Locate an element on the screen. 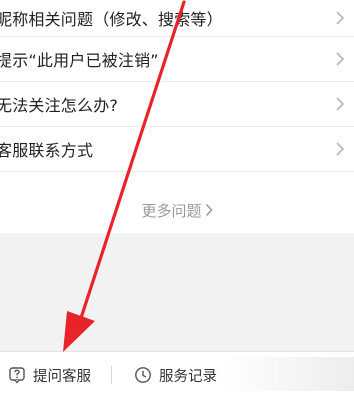 This screenshot has height=398, width=354. more-questions-link: 更多问题 is located at coordinates (177, 210).